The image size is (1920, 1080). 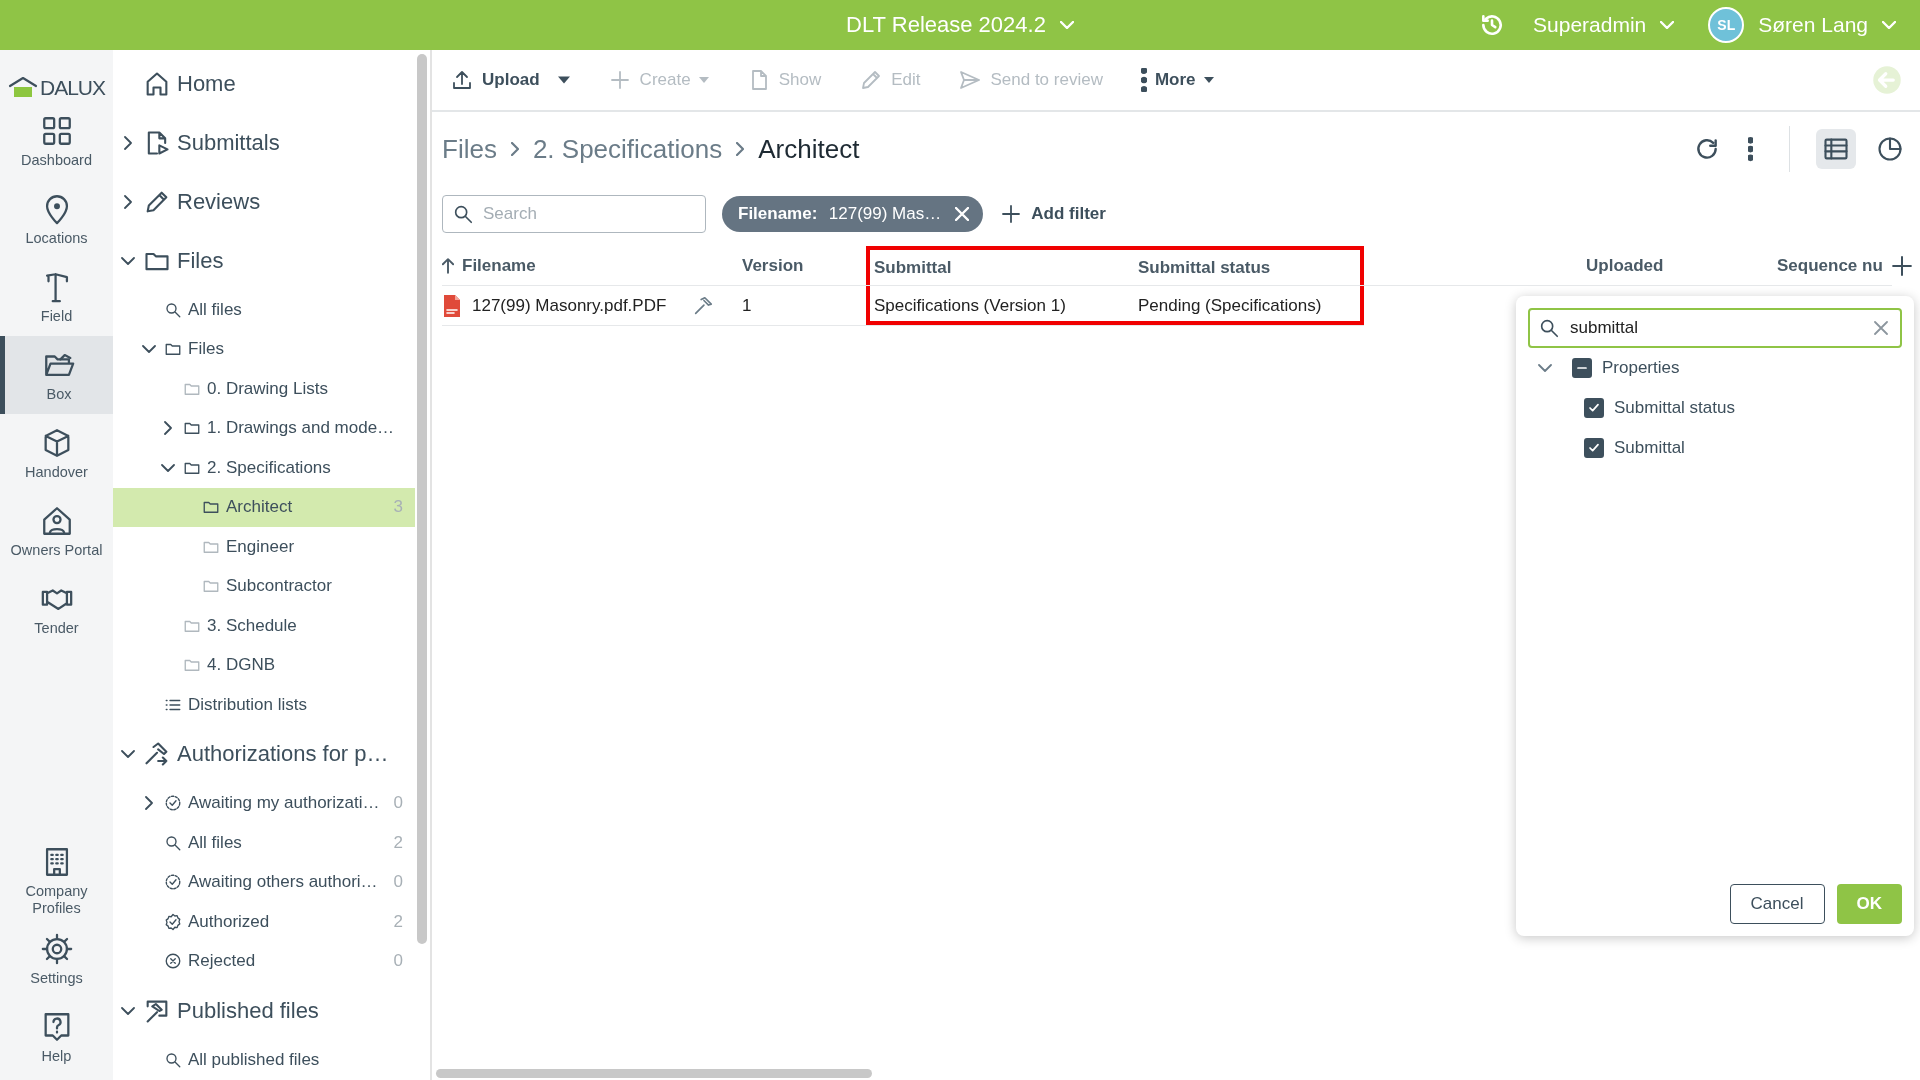 I want to click on tree-label: Rejected, so click(x=222, y=961).